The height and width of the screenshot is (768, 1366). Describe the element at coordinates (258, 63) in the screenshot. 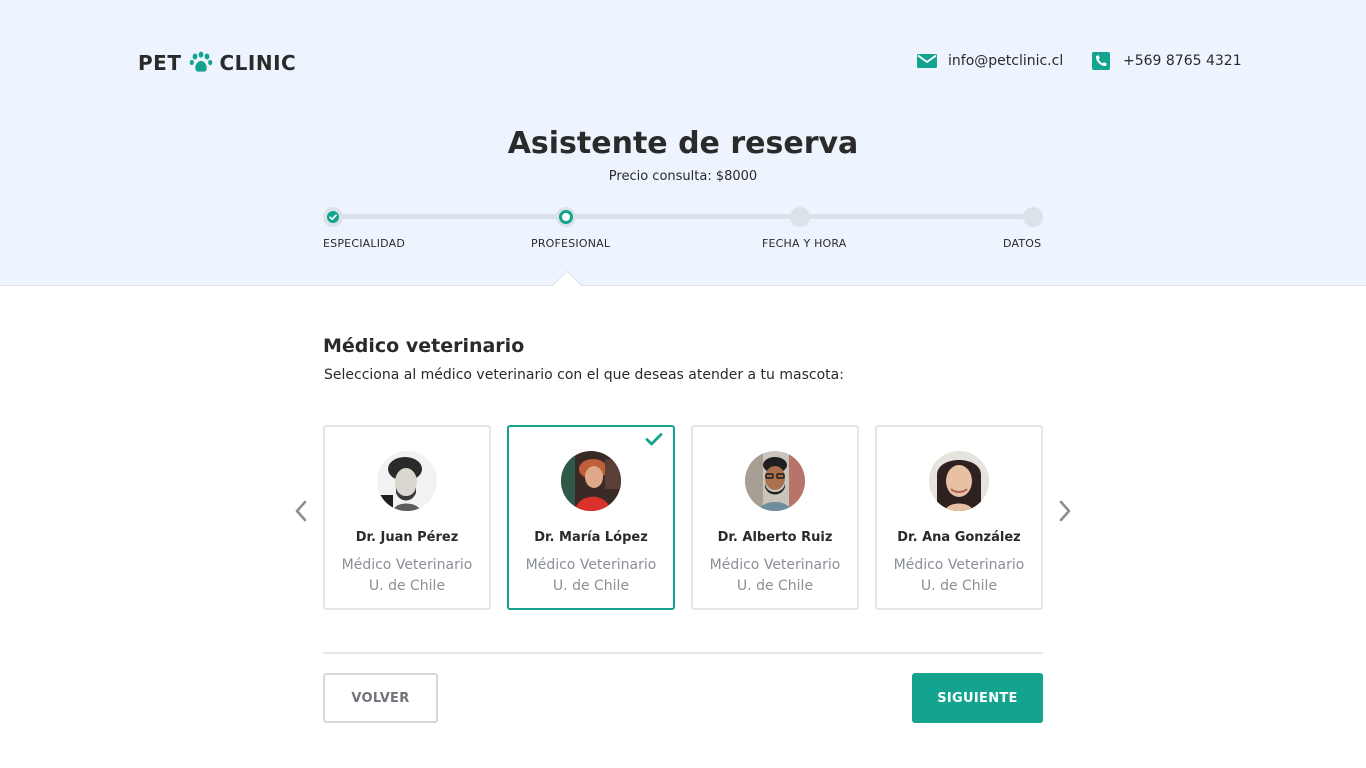

I see `logo-text-right: CLINIC` at that location.